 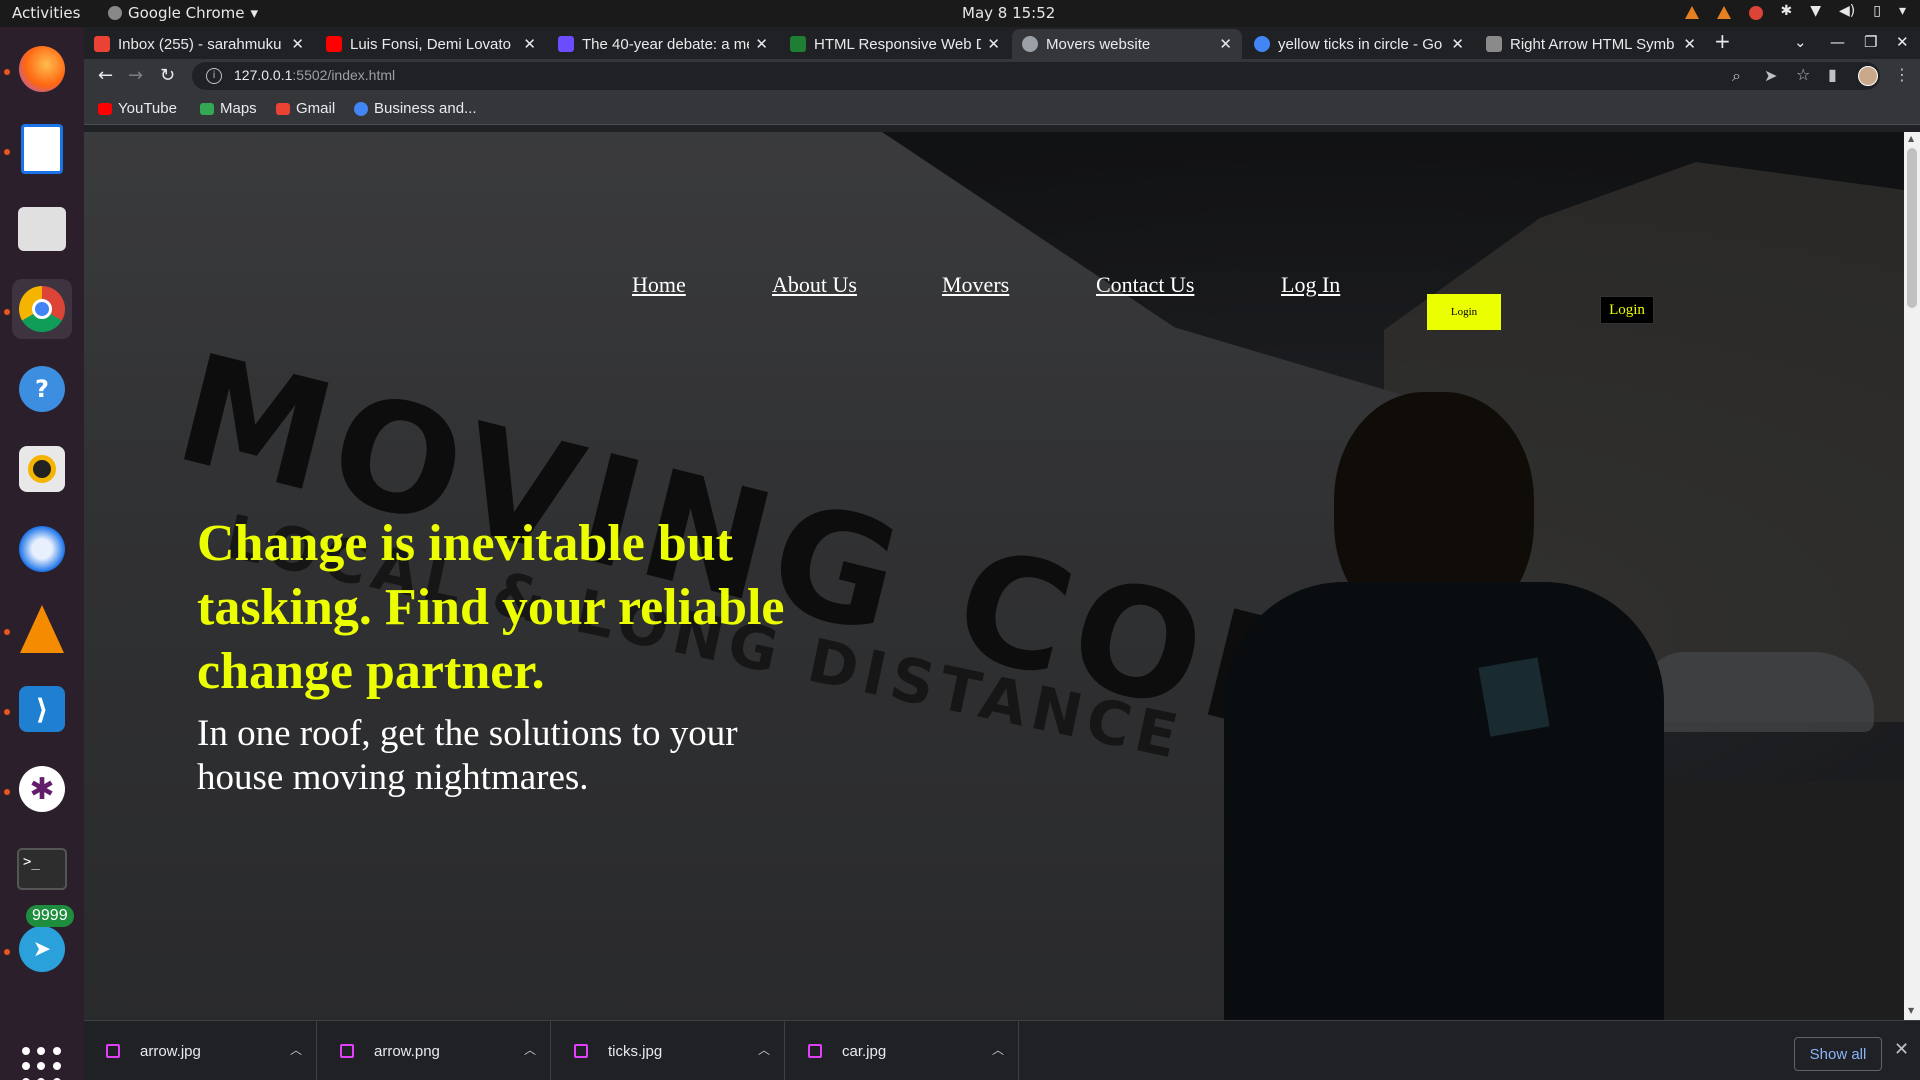 What do you see at coordinates (1722, 41) in the screenshot?
I see `new-tab-icon: +` at bounding box center [1722, 41].